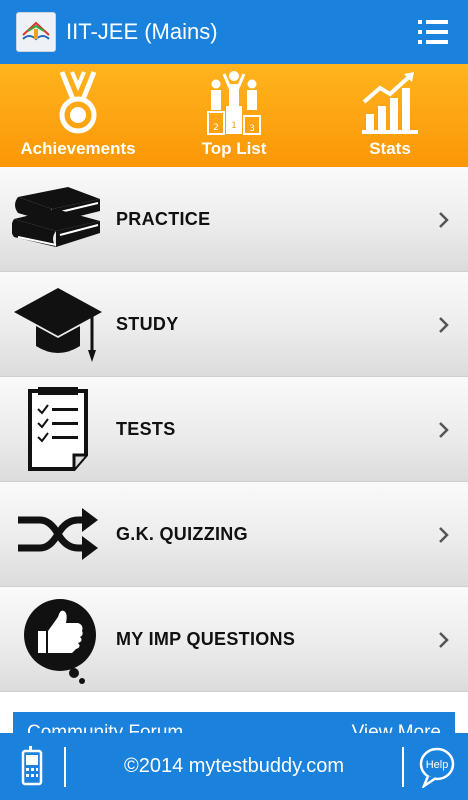 The width and height of the screenshot is (468, 800). I want to click on stats-button: Stats, so click(390, 115).